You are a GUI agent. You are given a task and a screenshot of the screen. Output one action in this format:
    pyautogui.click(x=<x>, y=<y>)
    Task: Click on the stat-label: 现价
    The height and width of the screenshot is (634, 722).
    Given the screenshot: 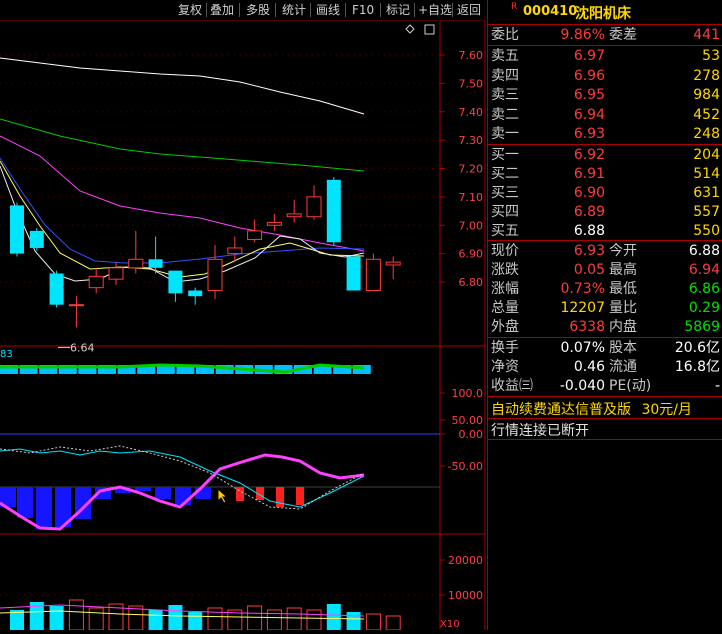 What is the action you would take?
    pyautogui.click(x=505, y=251)
    